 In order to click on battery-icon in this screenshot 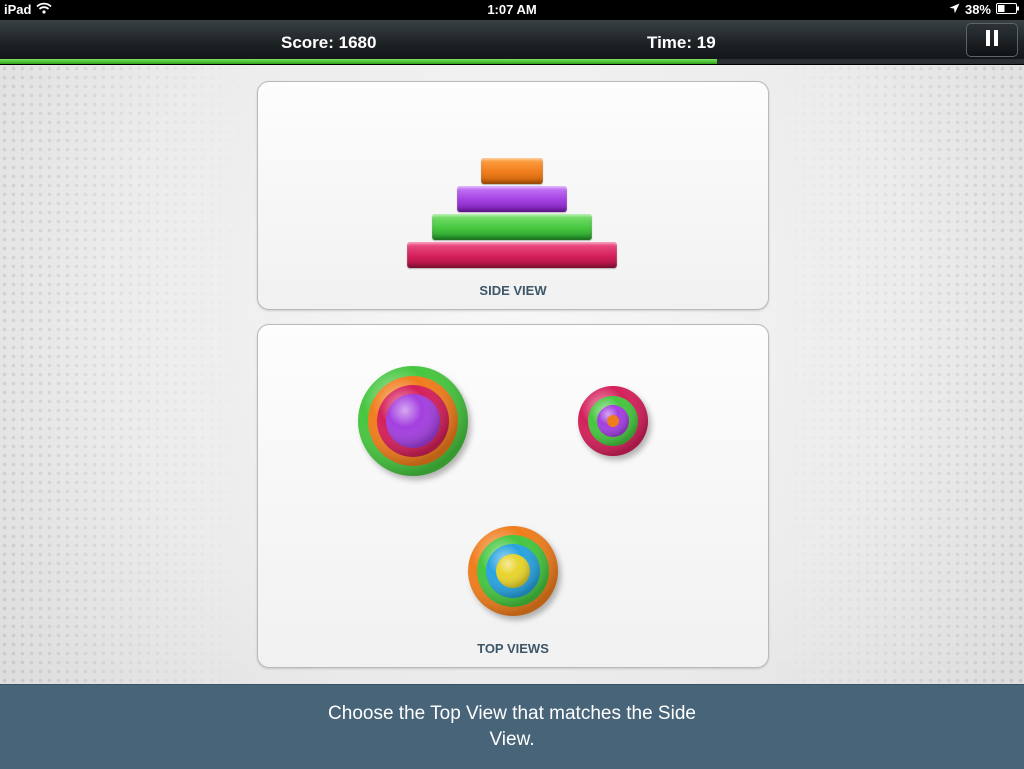, I will do `click(1008, 9)`.